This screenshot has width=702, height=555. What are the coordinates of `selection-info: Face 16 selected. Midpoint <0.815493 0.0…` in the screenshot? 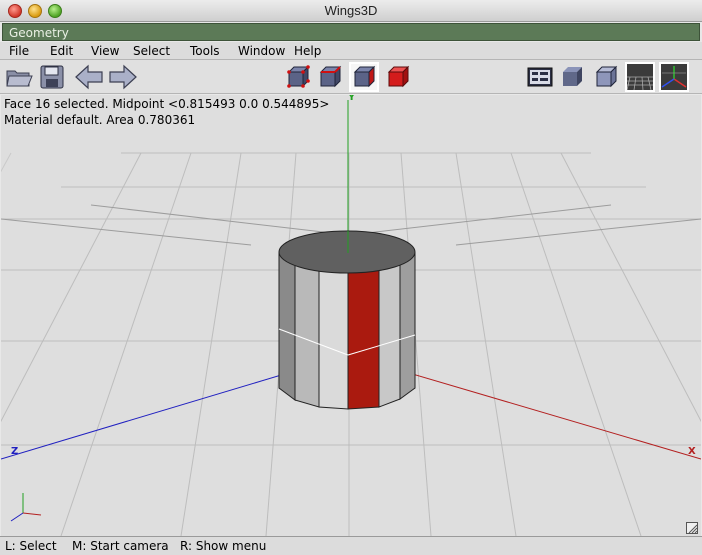 It's located at (167, 104).